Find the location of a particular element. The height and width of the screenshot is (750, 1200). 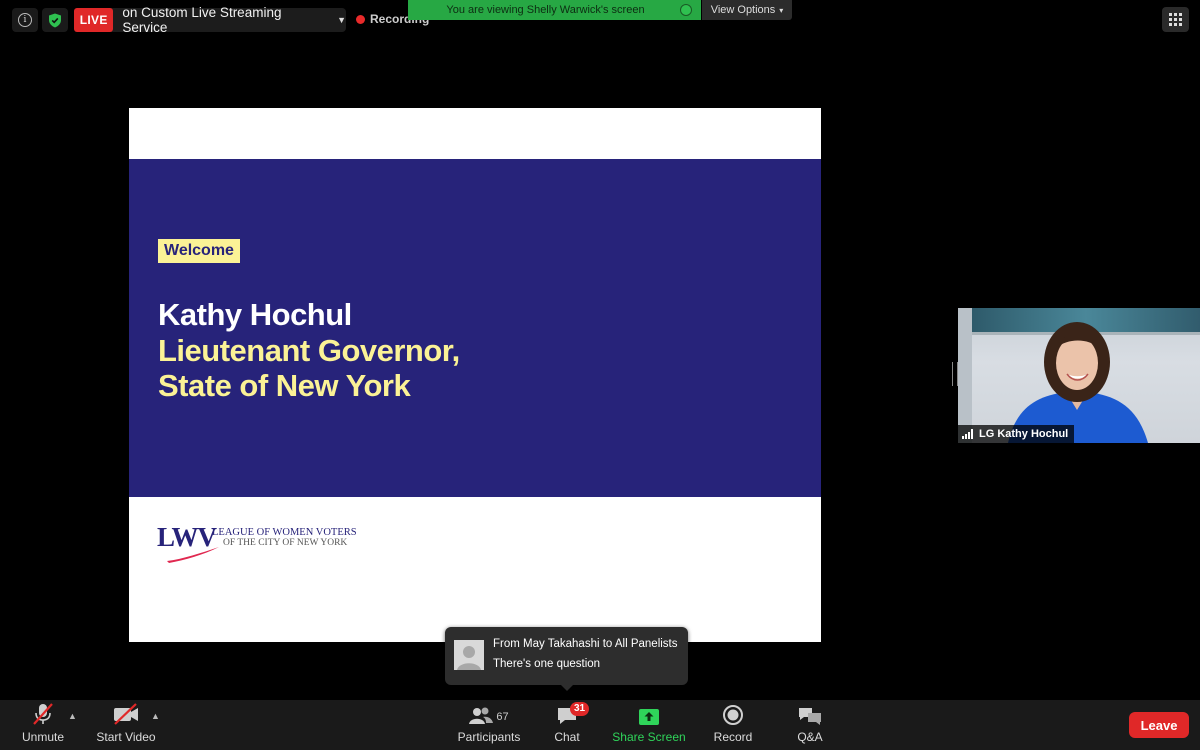

security-button is located at coordinates (55, 20).